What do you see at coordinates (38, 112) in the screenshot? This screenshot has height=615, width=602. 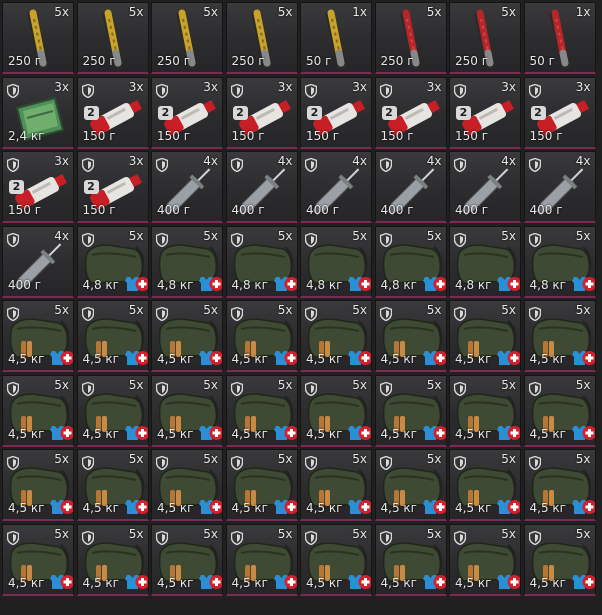 I see `inventory-slot-map-pack: 3x 2,4 кг` at bounding box center [38, 112].